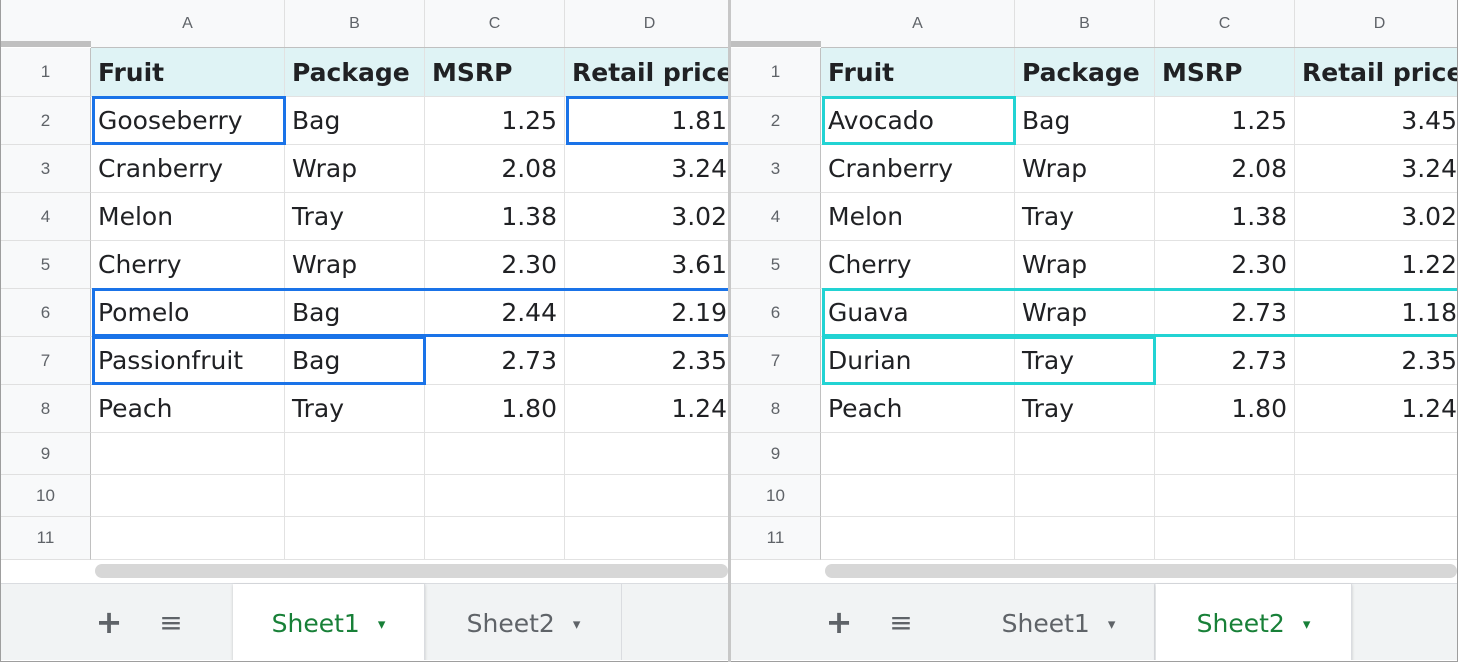 The width and height of the screenshot is (1458, 662). What do you see at coordinates (495, 72) in the screenshot?
I see `header-cell-c1: MSRP` at bounding box center [495, 72].